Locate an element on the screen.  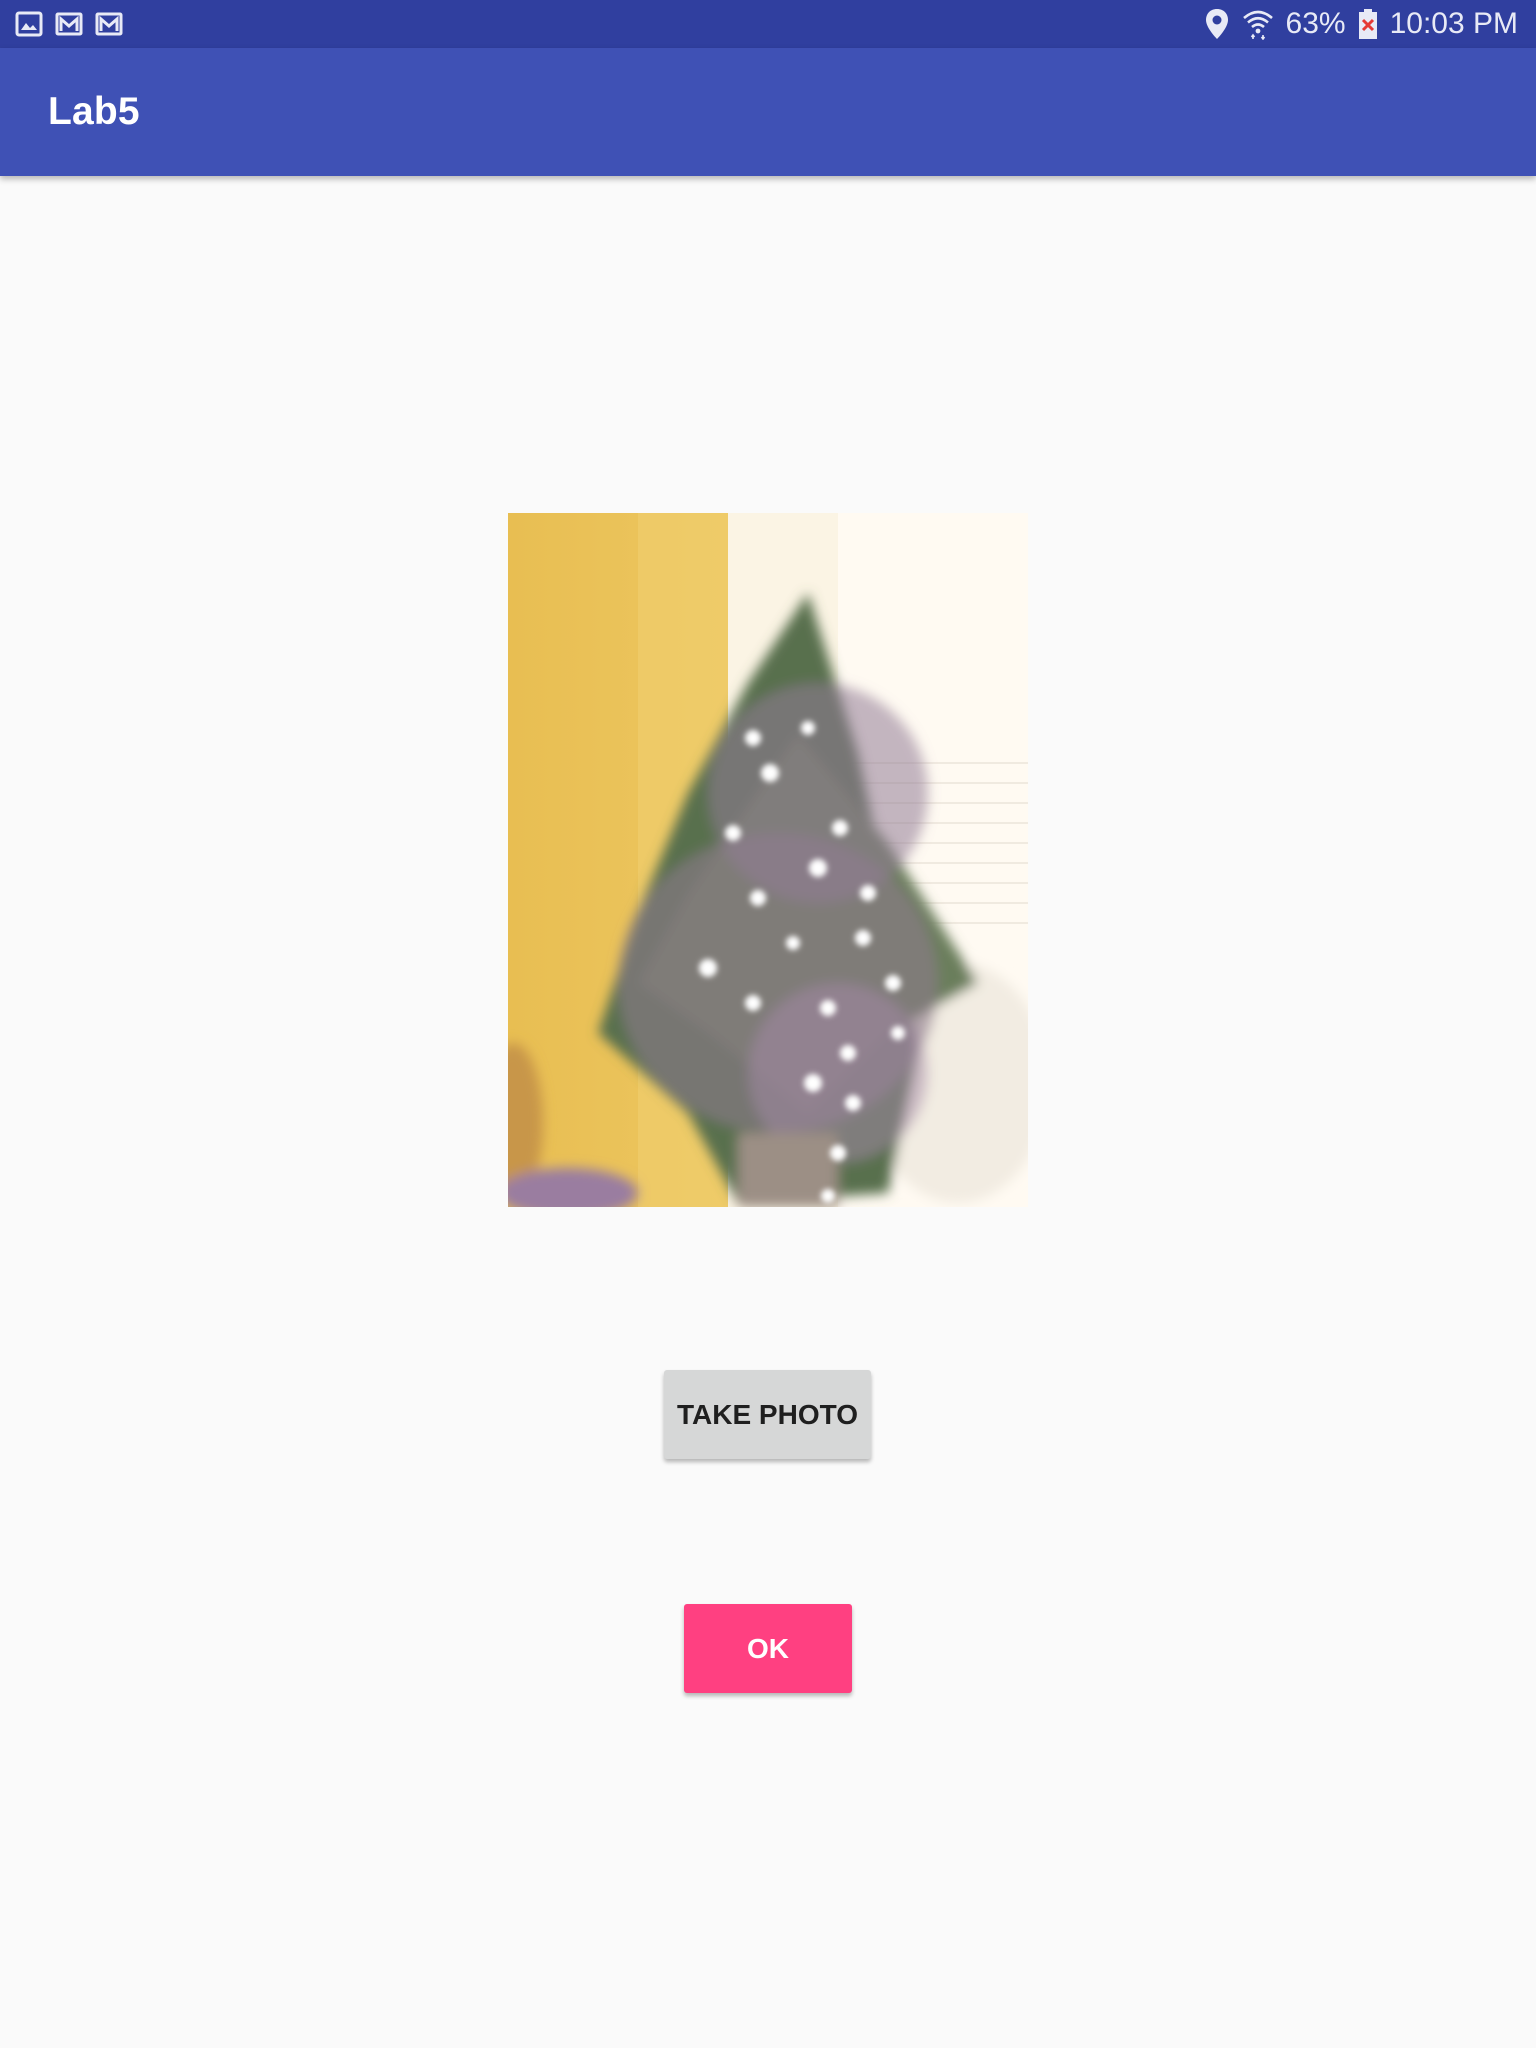
location-icon is located at coordinates (1217, 24).